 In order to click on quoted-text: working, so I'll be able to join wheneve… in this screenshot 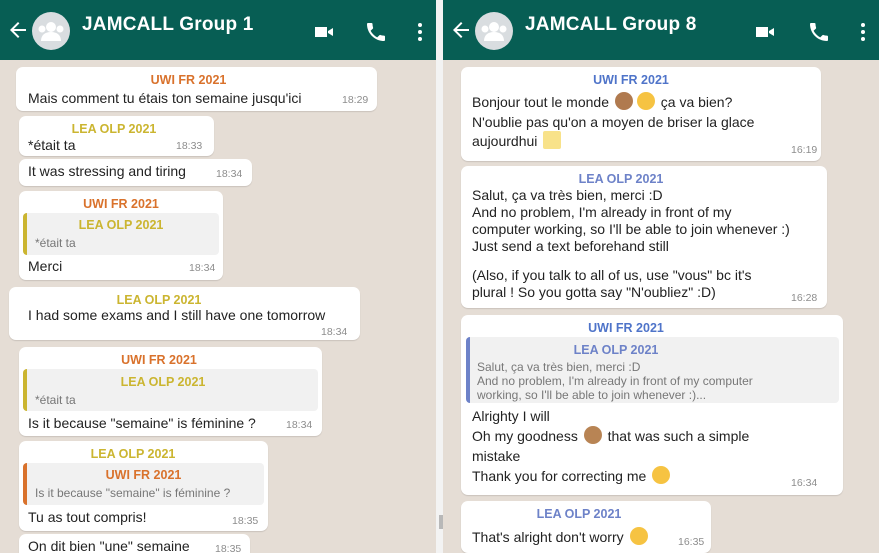, I will do `click(592, 395)`.